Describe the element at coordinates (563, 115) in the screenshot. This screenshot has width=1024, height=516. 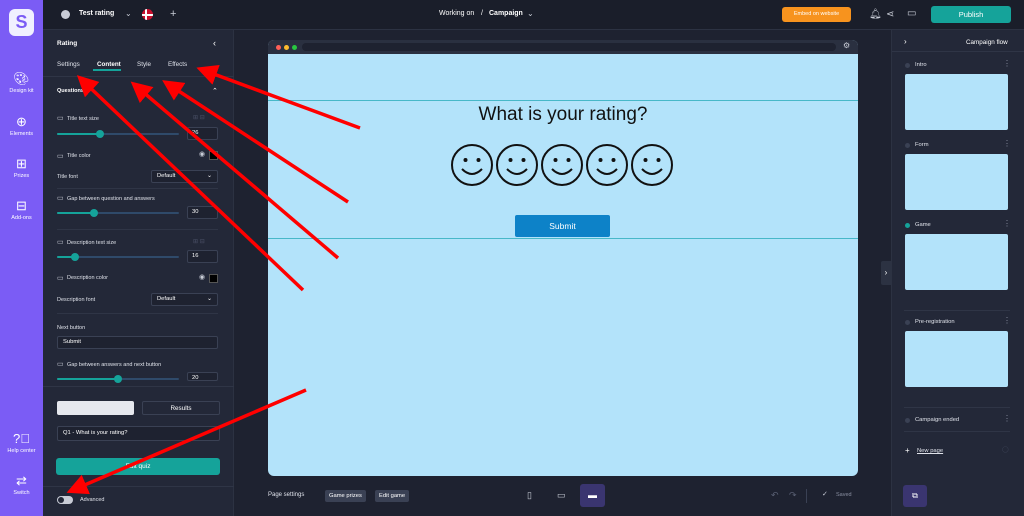
I see `question-title: What is your rating?` at that location.